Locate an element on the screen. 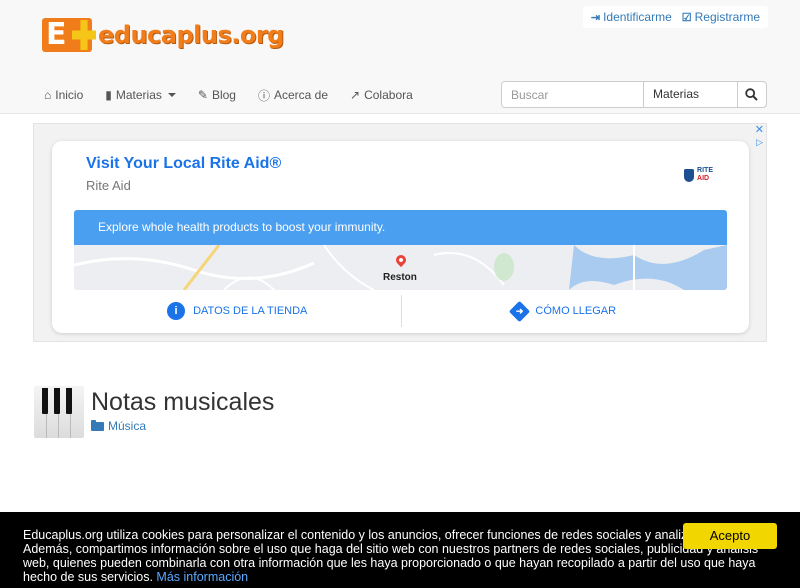 The width and height of the screenshot is (800, 588). nav-subjects: ▮ Materias is located at coordinates (140, 95).